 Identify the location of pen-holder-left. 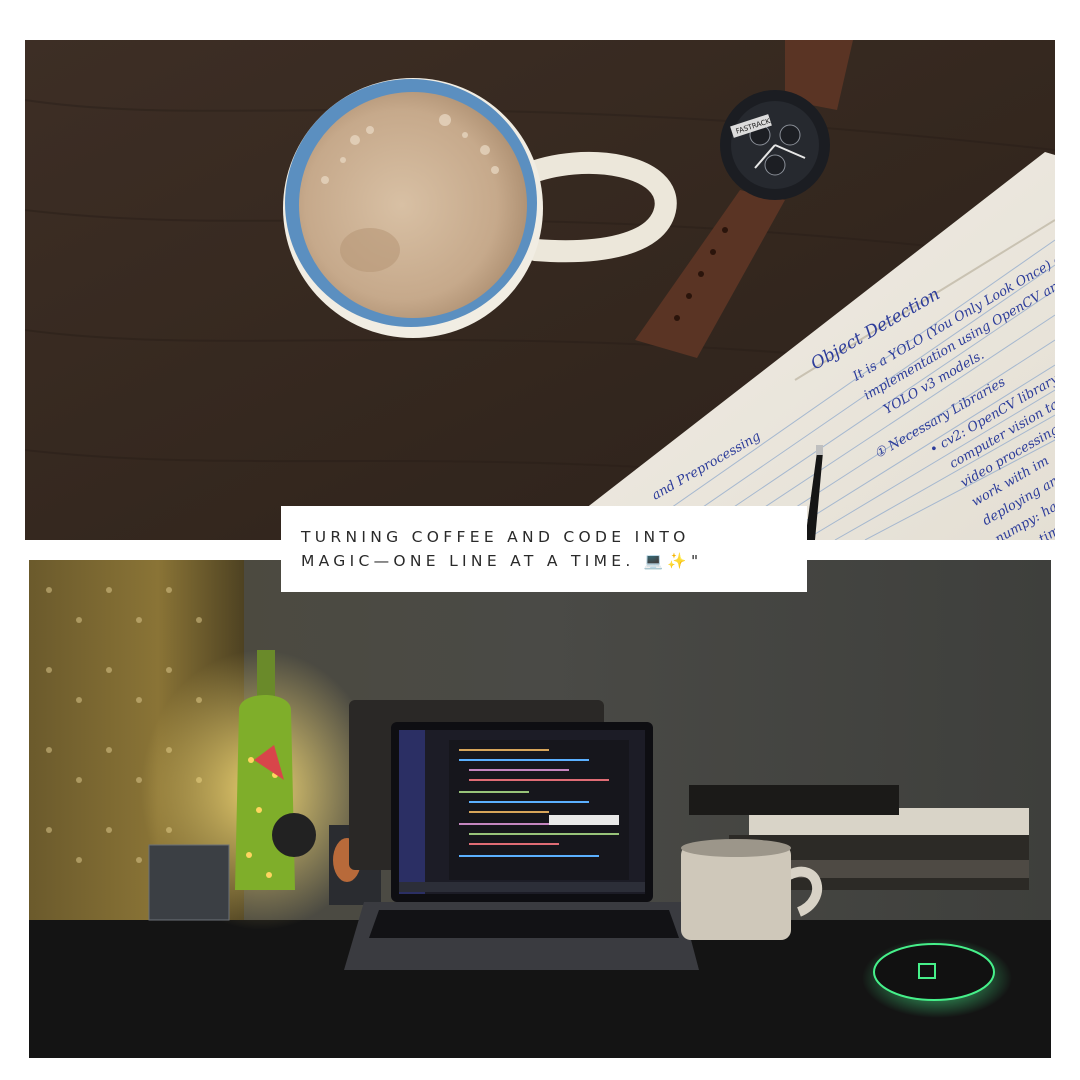
(189, 882).